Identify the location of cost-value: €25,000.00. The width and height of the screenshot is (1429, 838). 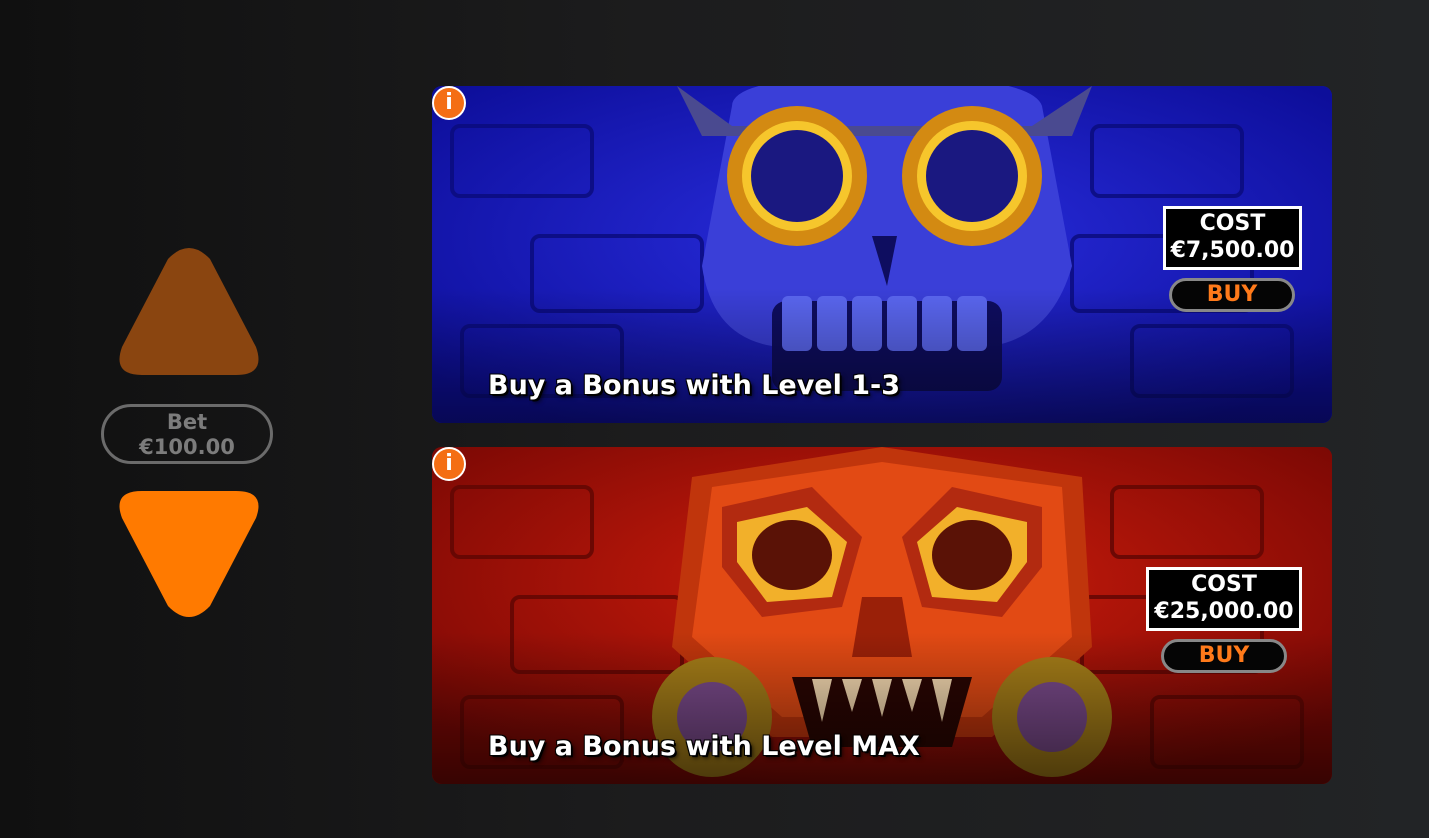
(1224, 611).